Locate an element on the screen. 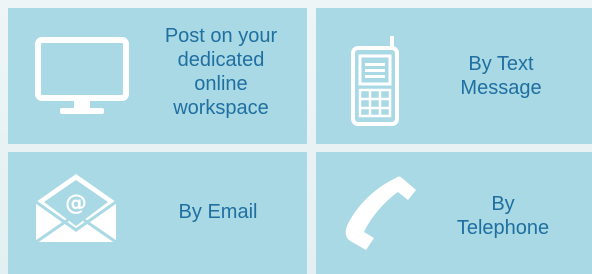 The height and width of the screenshot is (274, 592). email-envelope-icon: @ is located at coordinates (76, 210).